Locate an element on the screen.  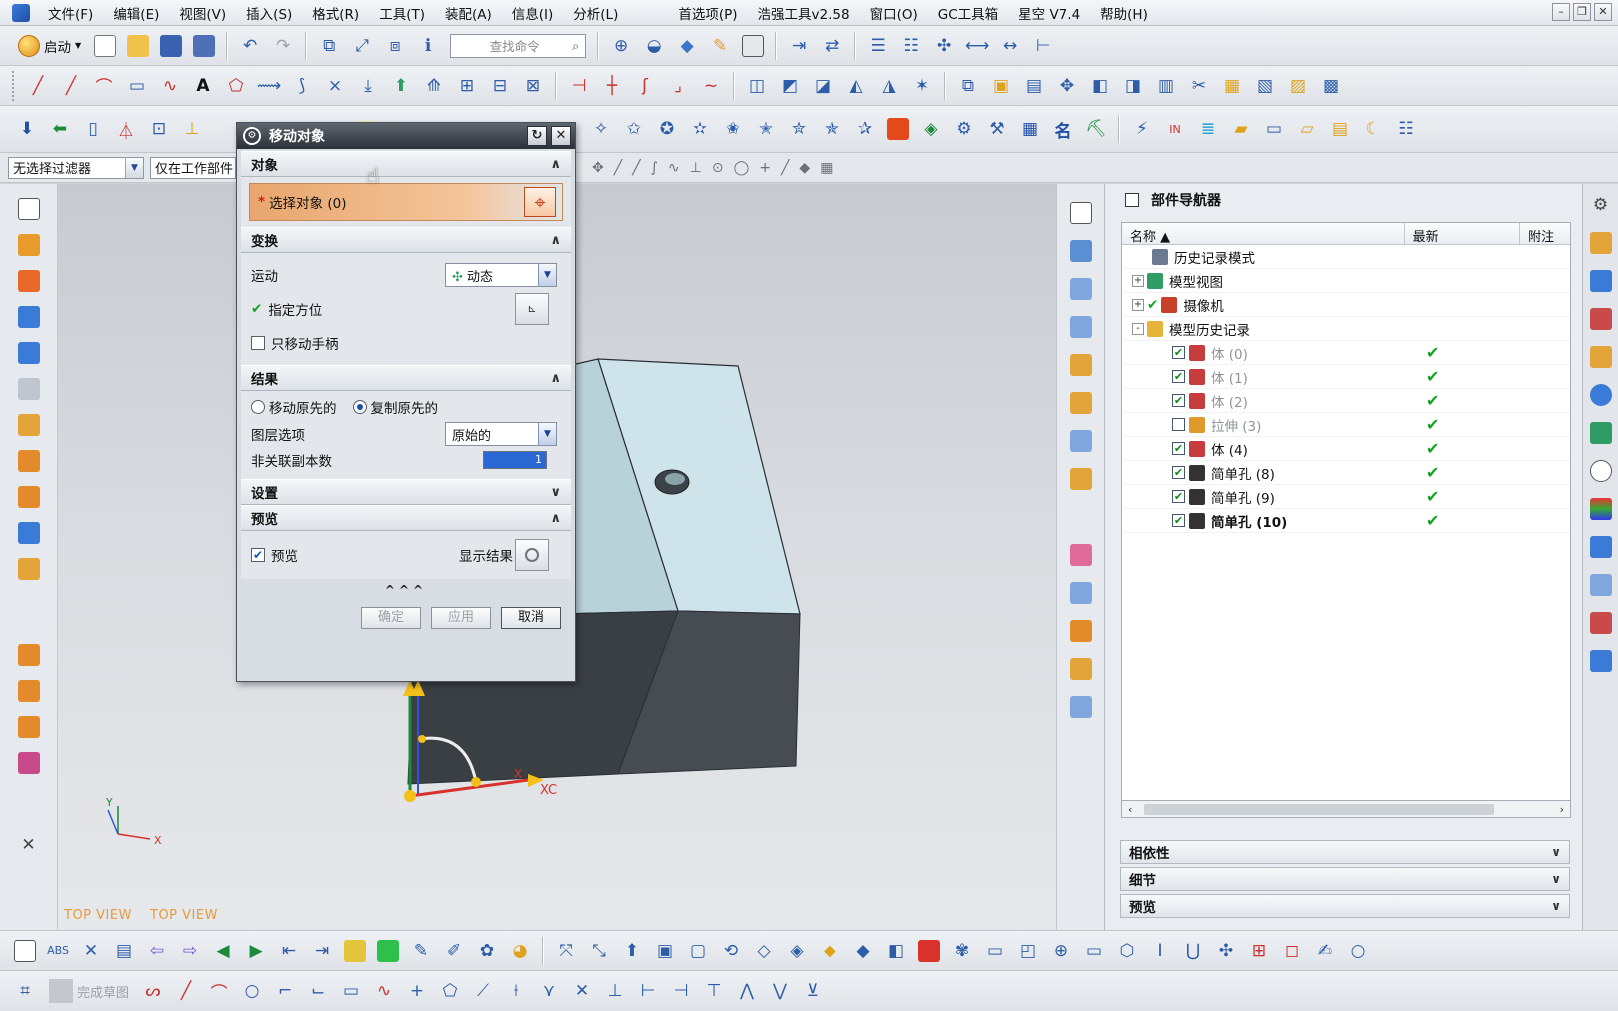
undo-icon: ↶ is located at coordinates (250, 46).